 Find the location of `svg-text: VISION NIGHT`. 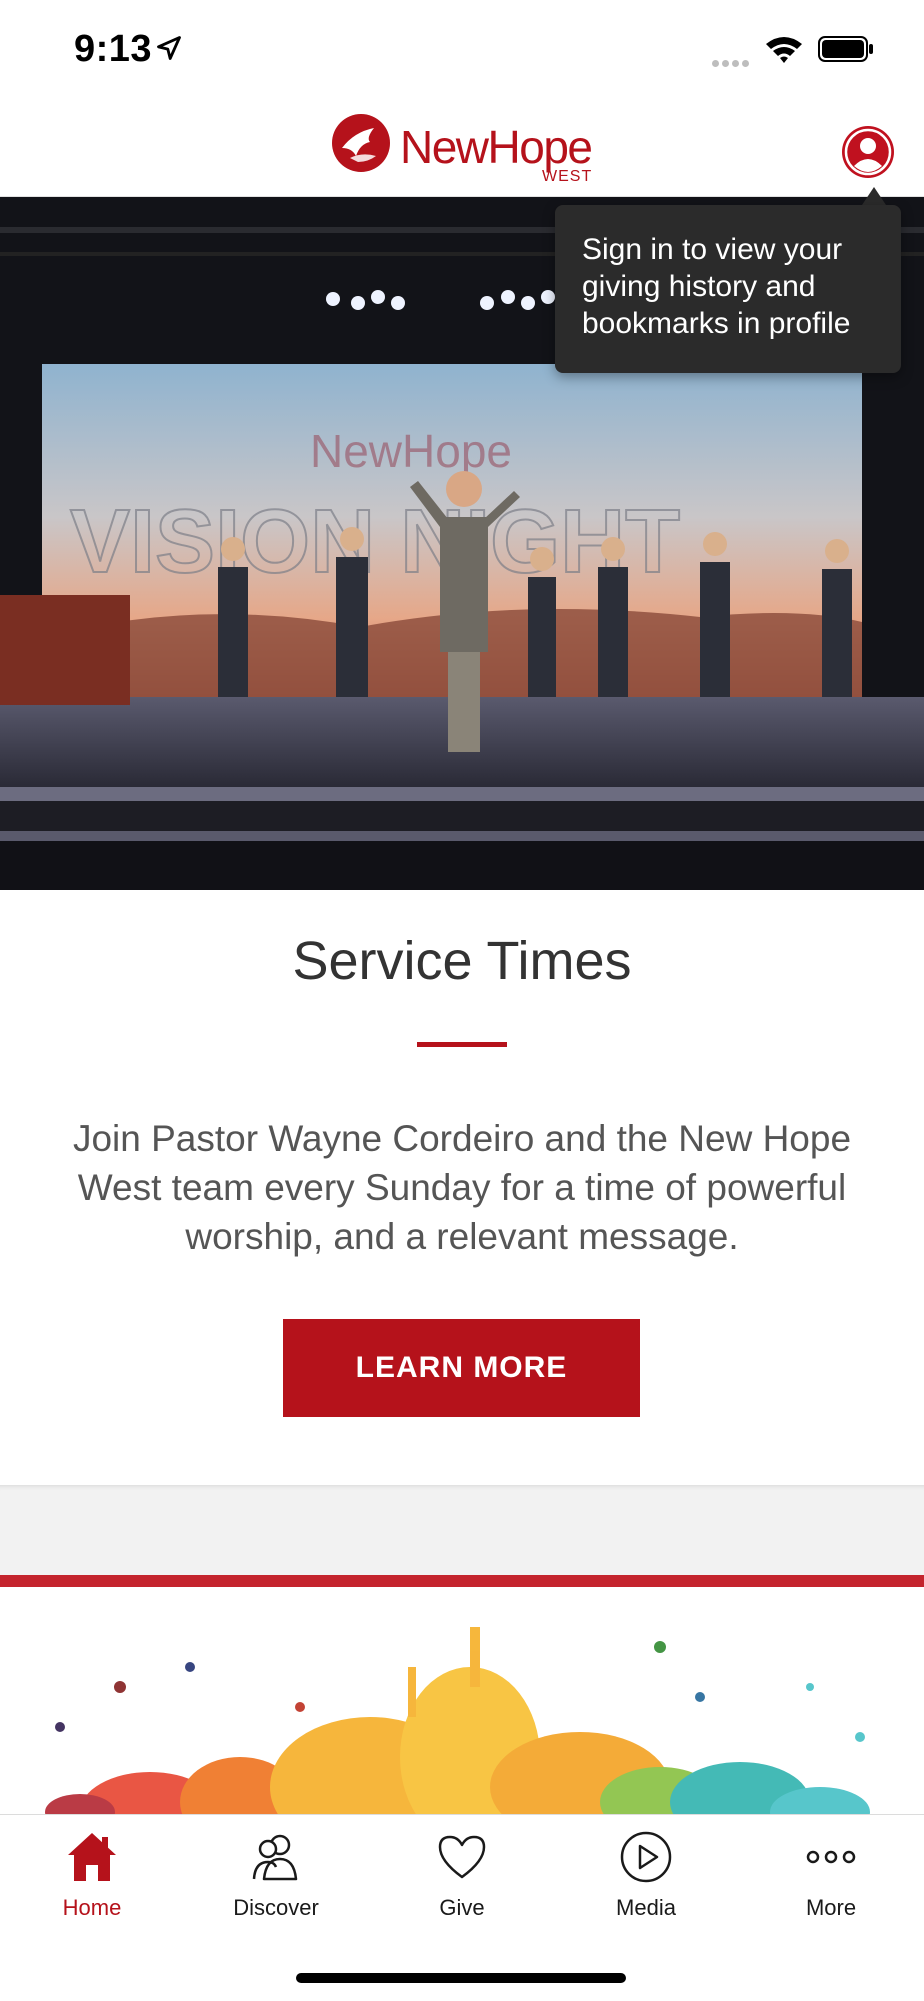

svg-text: VISION NIGHT is located at coordinates (375, 542).